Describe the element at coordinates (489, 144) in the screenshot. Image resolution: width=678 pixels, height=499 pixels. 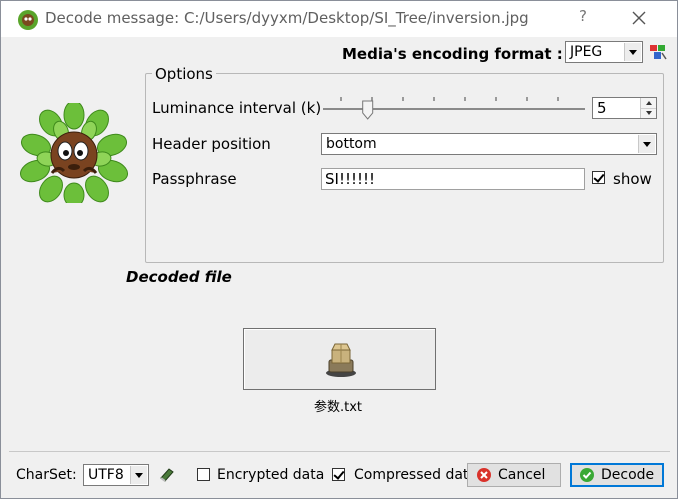
I see `header-position-select: bottom` at that location.